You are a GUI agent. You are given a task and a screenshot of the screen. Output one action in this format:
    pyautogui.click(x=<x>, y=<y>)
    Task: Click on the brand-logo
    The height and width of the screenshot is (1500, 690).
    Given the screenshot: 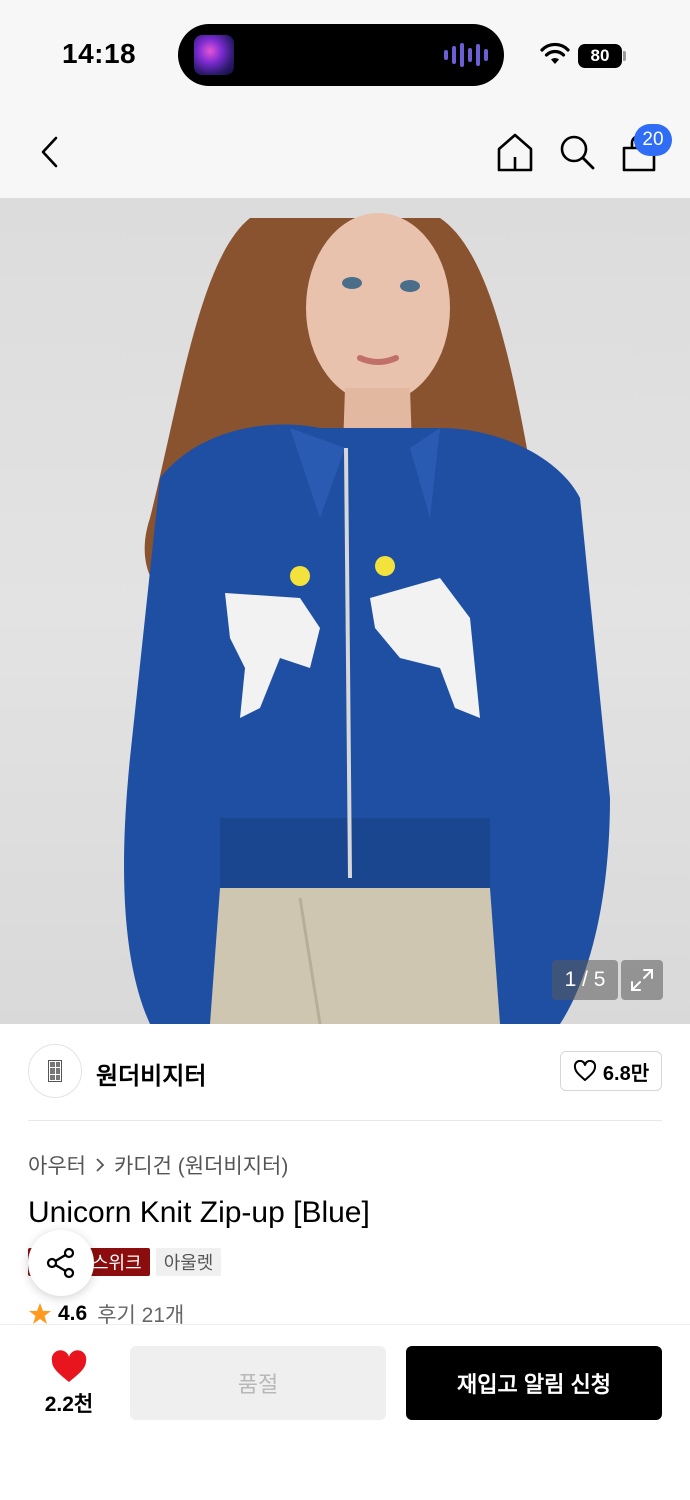 What is the action you would take?
    pyautogui.click(x=55, y=1071)
    